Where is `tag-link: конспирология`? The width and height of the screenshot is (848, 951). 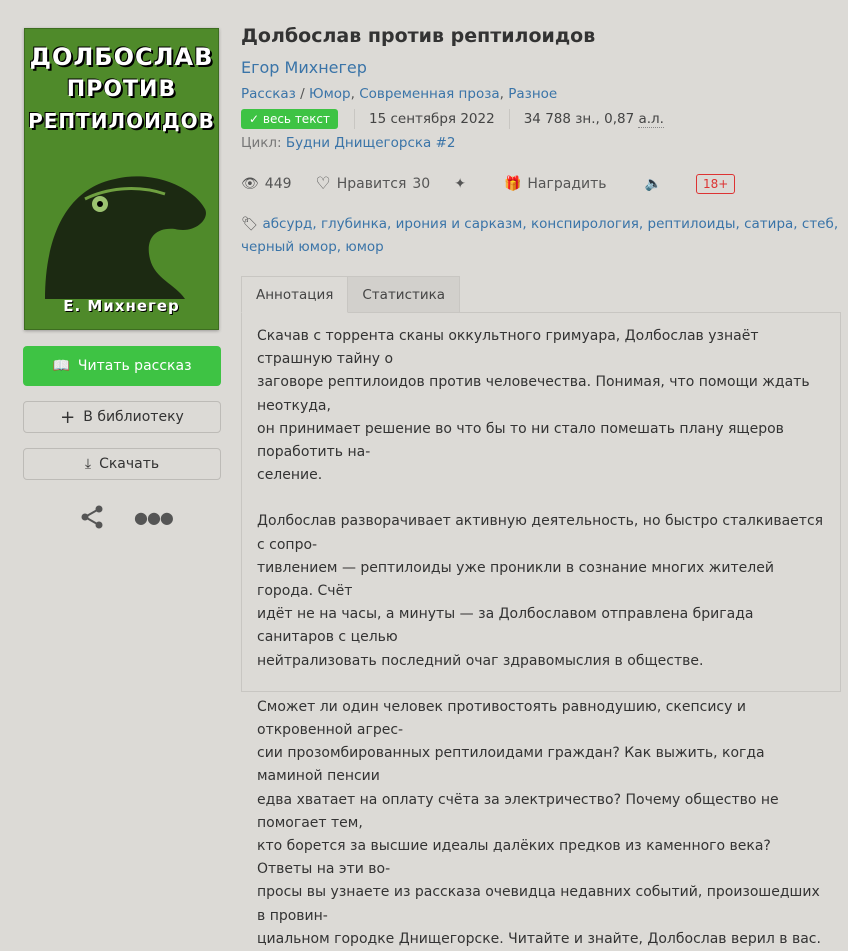 tag-link: конспирология is located at coordinates (585, 224).